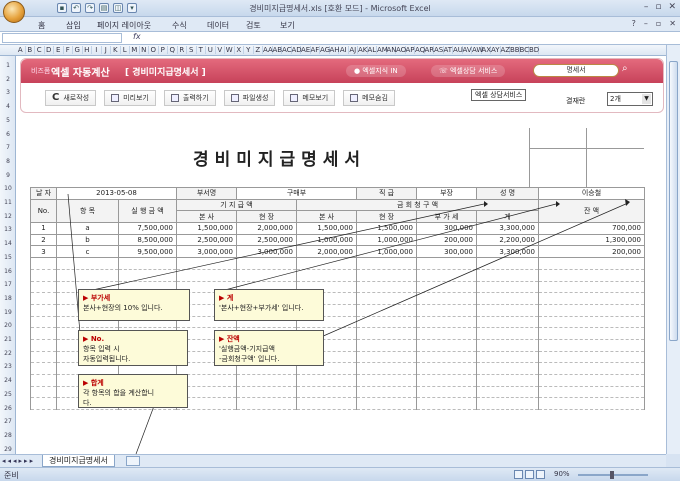 This screenshot has width=680, height=481. What do you see at coordinates (124, 25) in the screenshot?
I see `tab-page-layout: 페이지 레이아웃` at bounding box center [124, 25].